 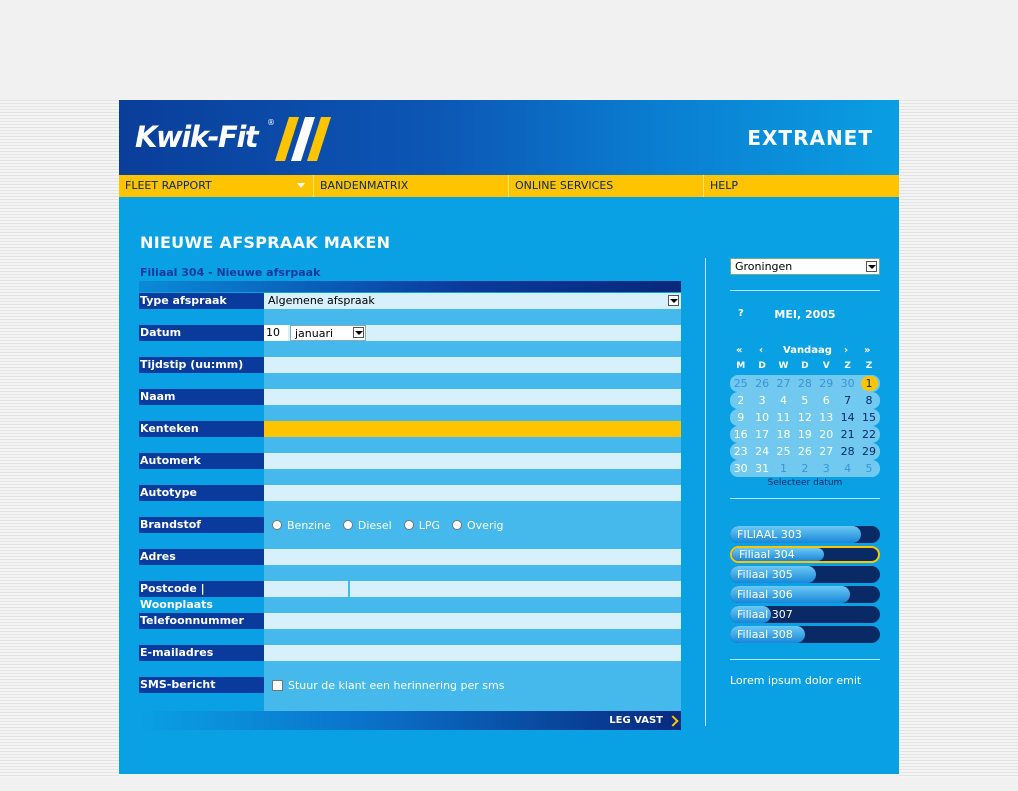 I want to click on calendar-day-number: 20, so click(x=826, y=434).